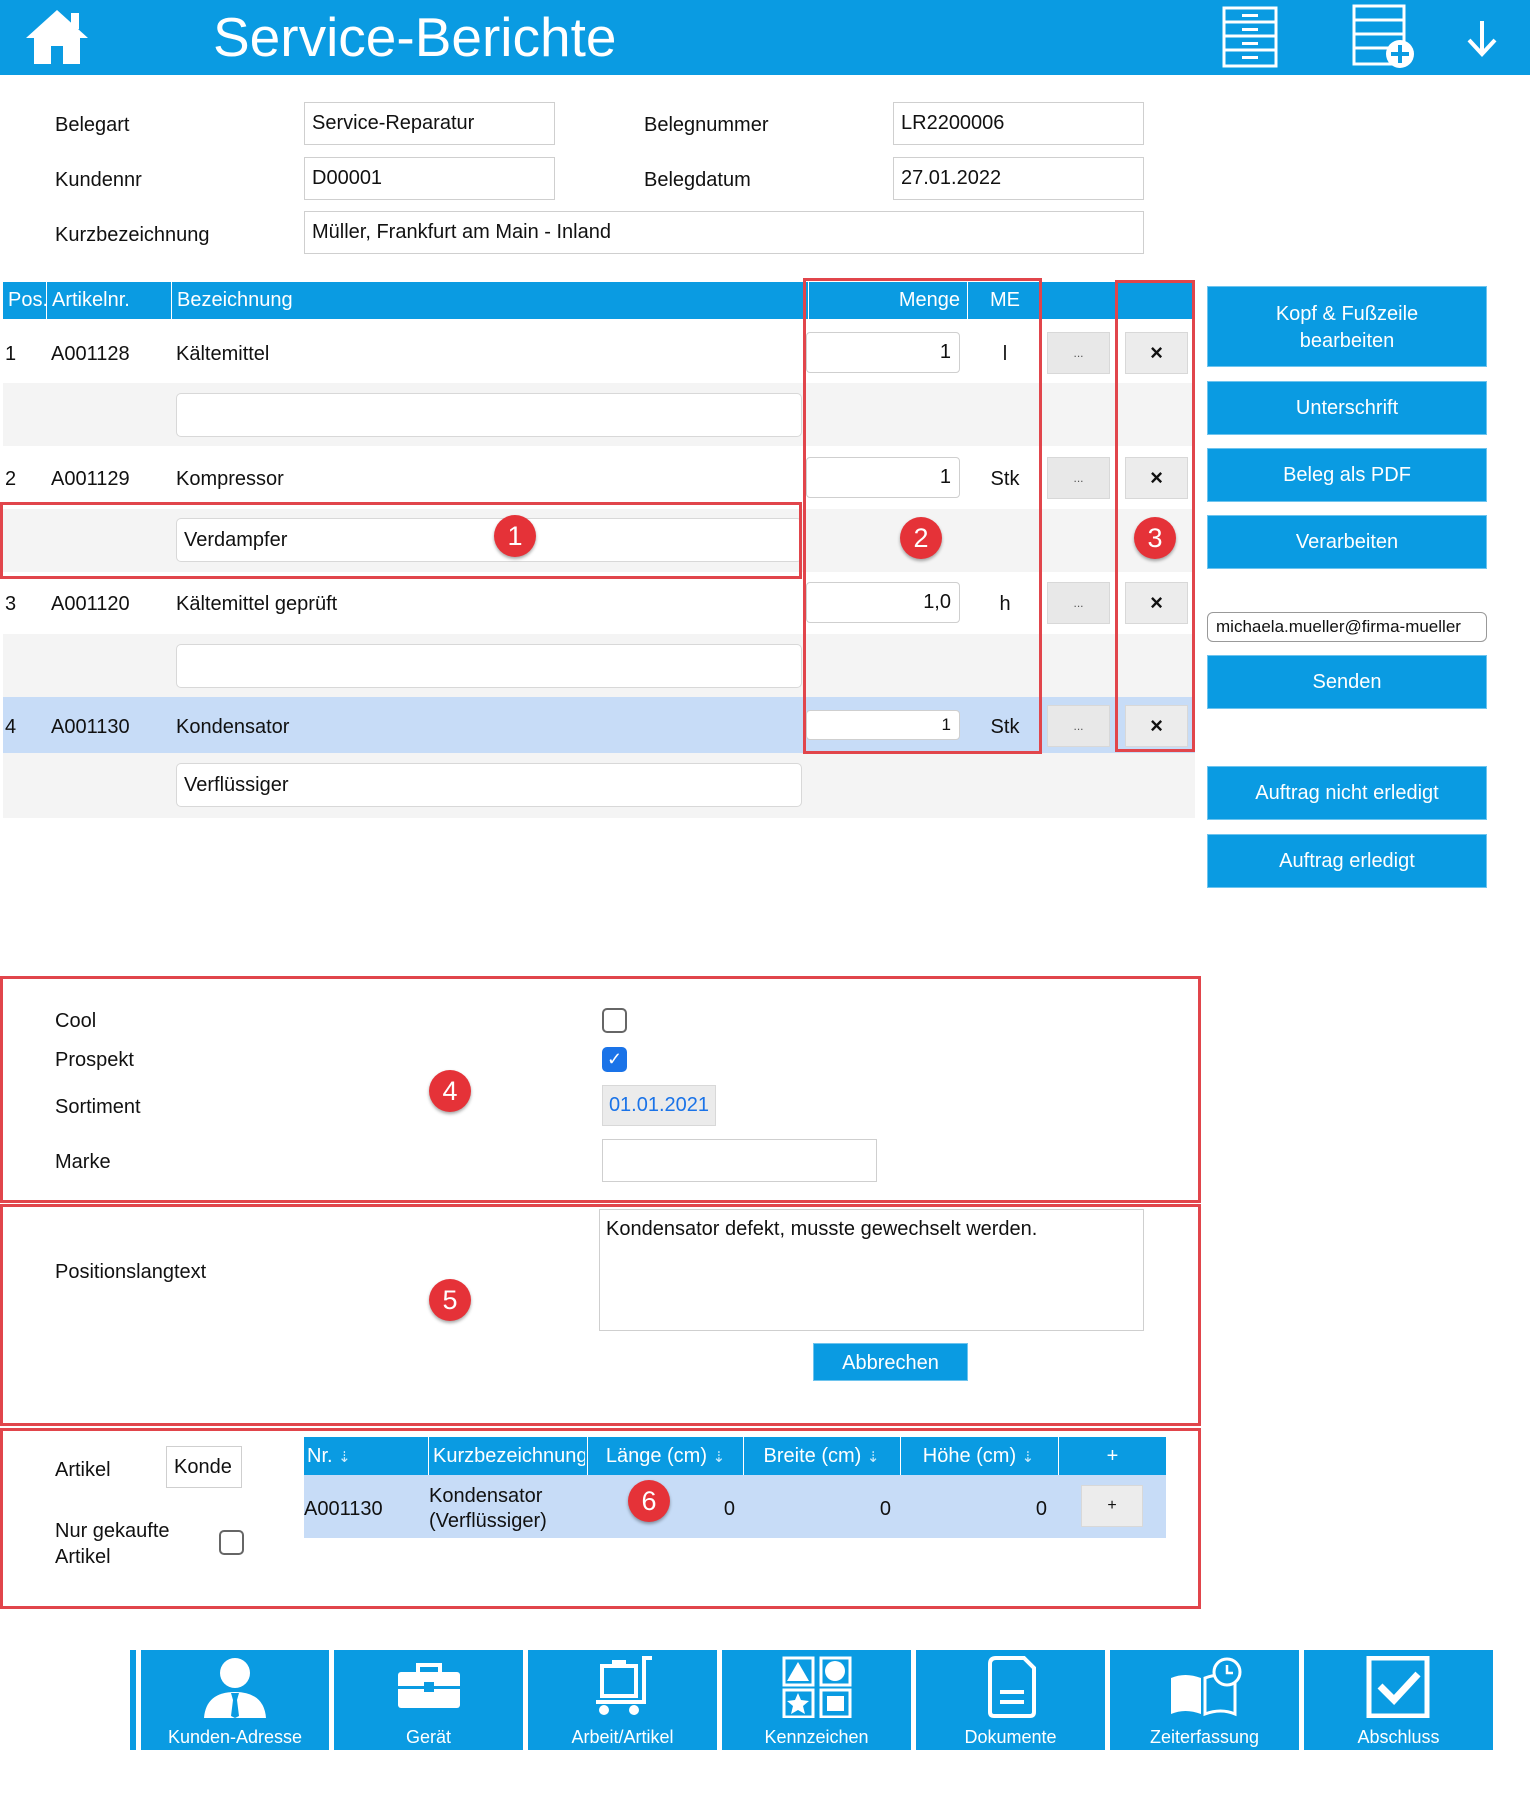 The image size is (1530, 1813). What do you see at coordinates (1041, 1509) in the screenshot?
I see `artikel-row-hoehe: 0` at bounding box center [1041, 1509].